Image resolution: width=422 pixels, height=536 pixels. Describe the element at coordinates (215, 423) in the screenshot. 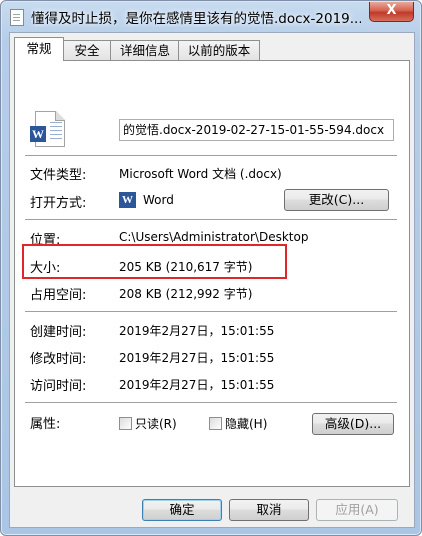

I see `hidden-checkbox` at that location.